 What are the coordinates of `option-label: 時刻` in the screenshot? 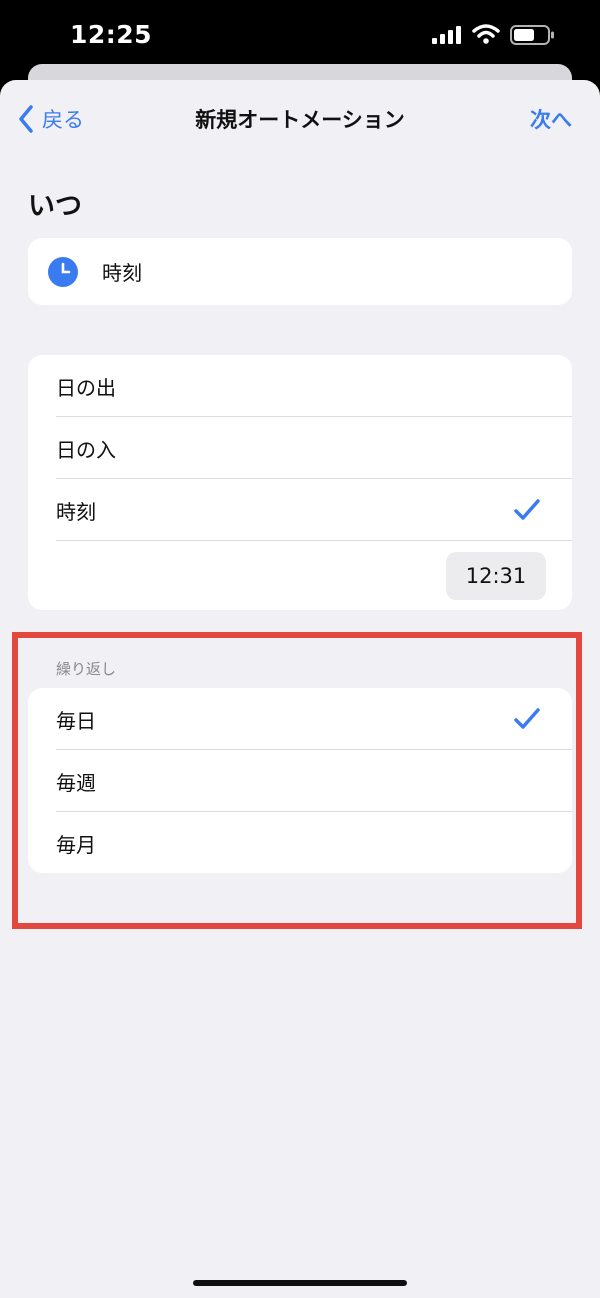 It's located at (76, 511).